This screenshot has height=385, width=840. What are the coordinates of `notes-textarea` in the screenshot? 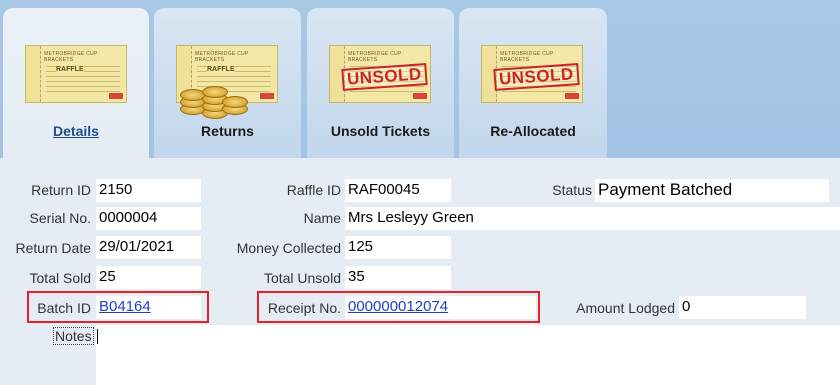 It's located at (468, 355).